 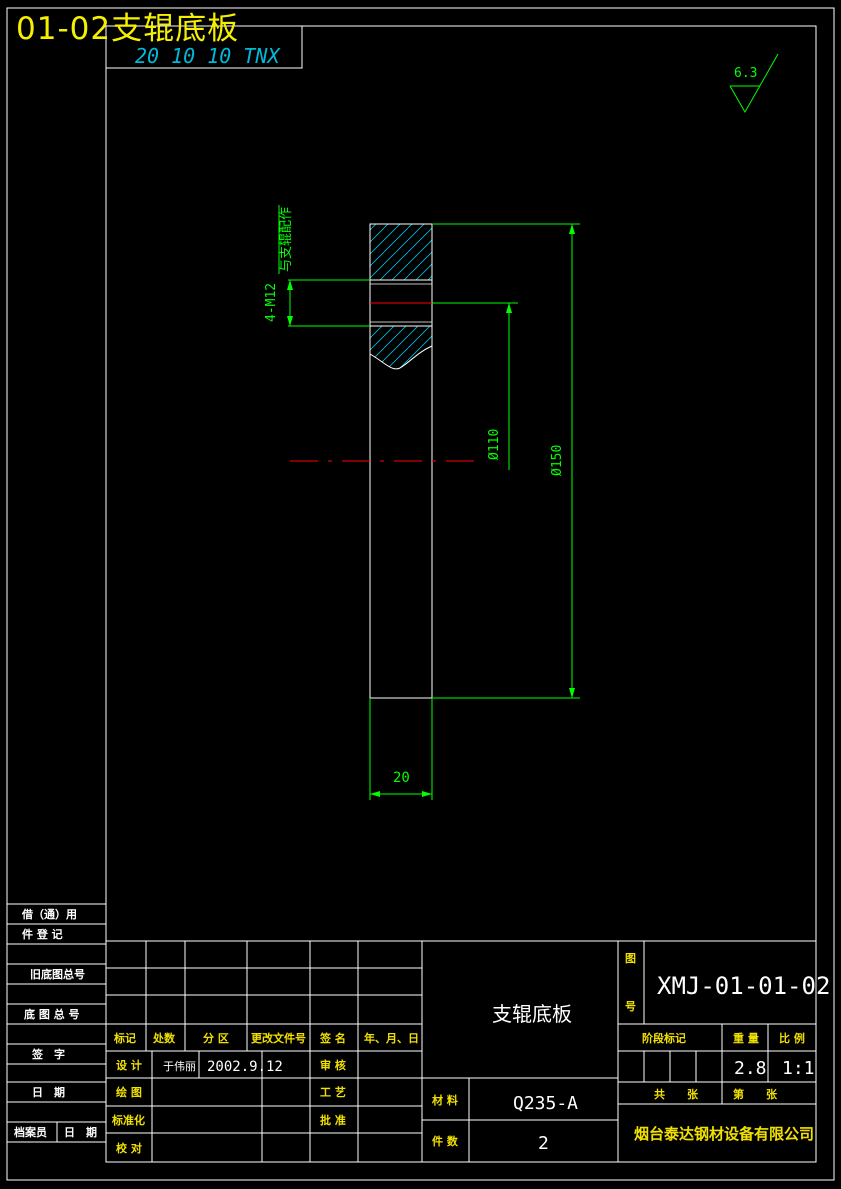 I want to click on hdr-date: 年、月、日, so click(x=391, y=1038).